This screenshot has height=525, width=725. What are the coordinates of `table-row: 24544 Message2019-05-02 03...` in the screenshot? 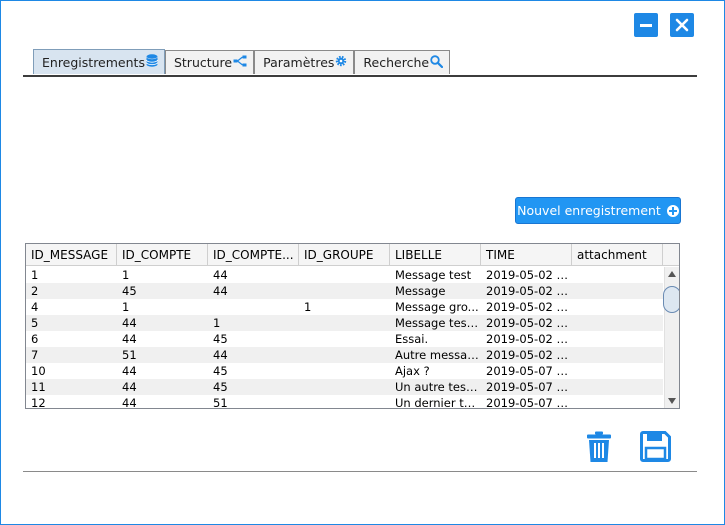 It's located at (344, 291).